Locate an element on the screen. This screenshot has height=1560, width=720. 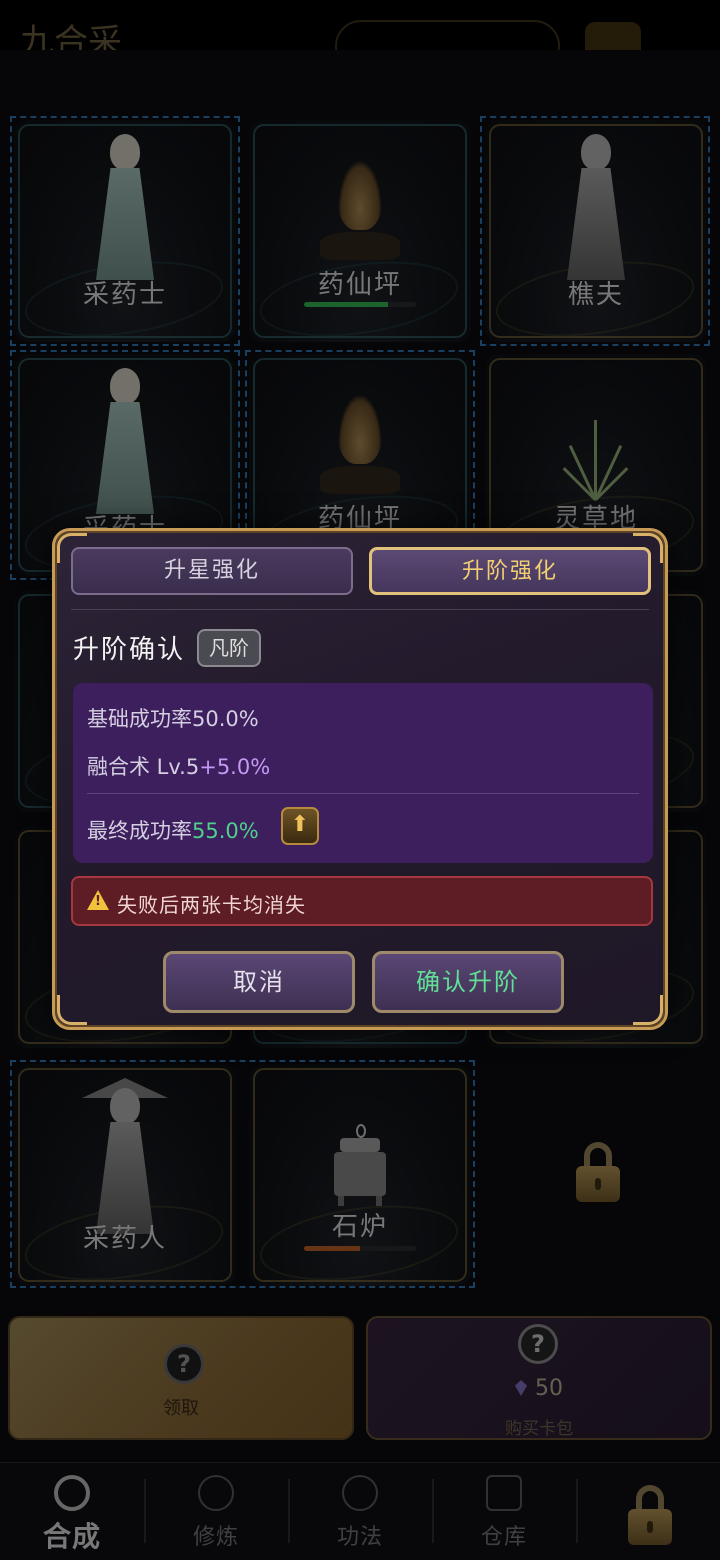
success-rate-panel: 基础成功率50.0% 融合术 Lv.5+5.0% 最终成功率55.0% is located at coordinates (363, 773).